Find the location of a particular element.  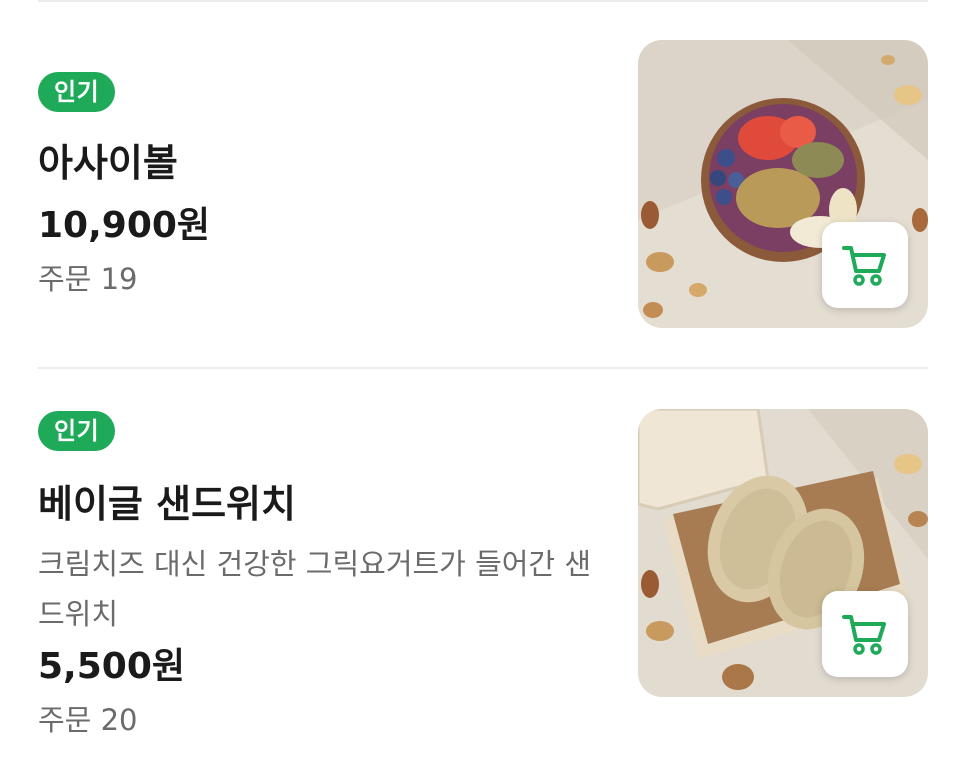

item-price: 10,900원 is located at coordinates (124, 225).